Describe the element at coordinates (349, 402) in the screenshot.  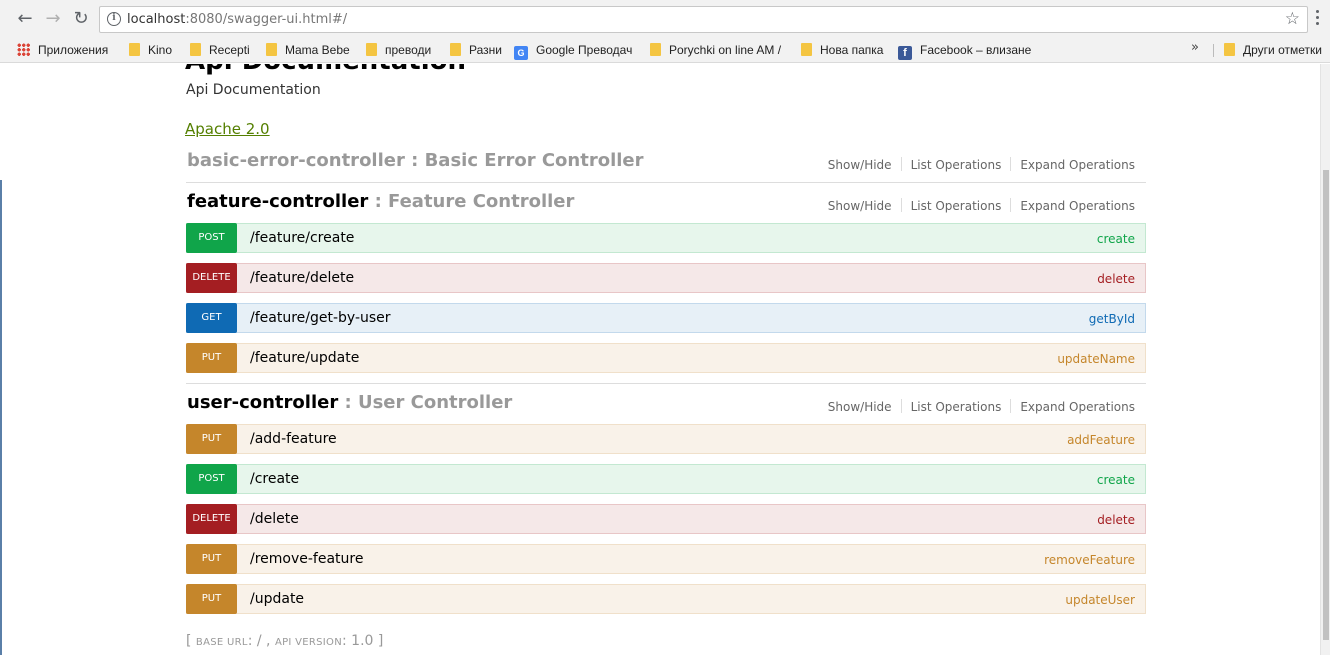
I see `resource-heading: user-controller : User Controller` at that location.